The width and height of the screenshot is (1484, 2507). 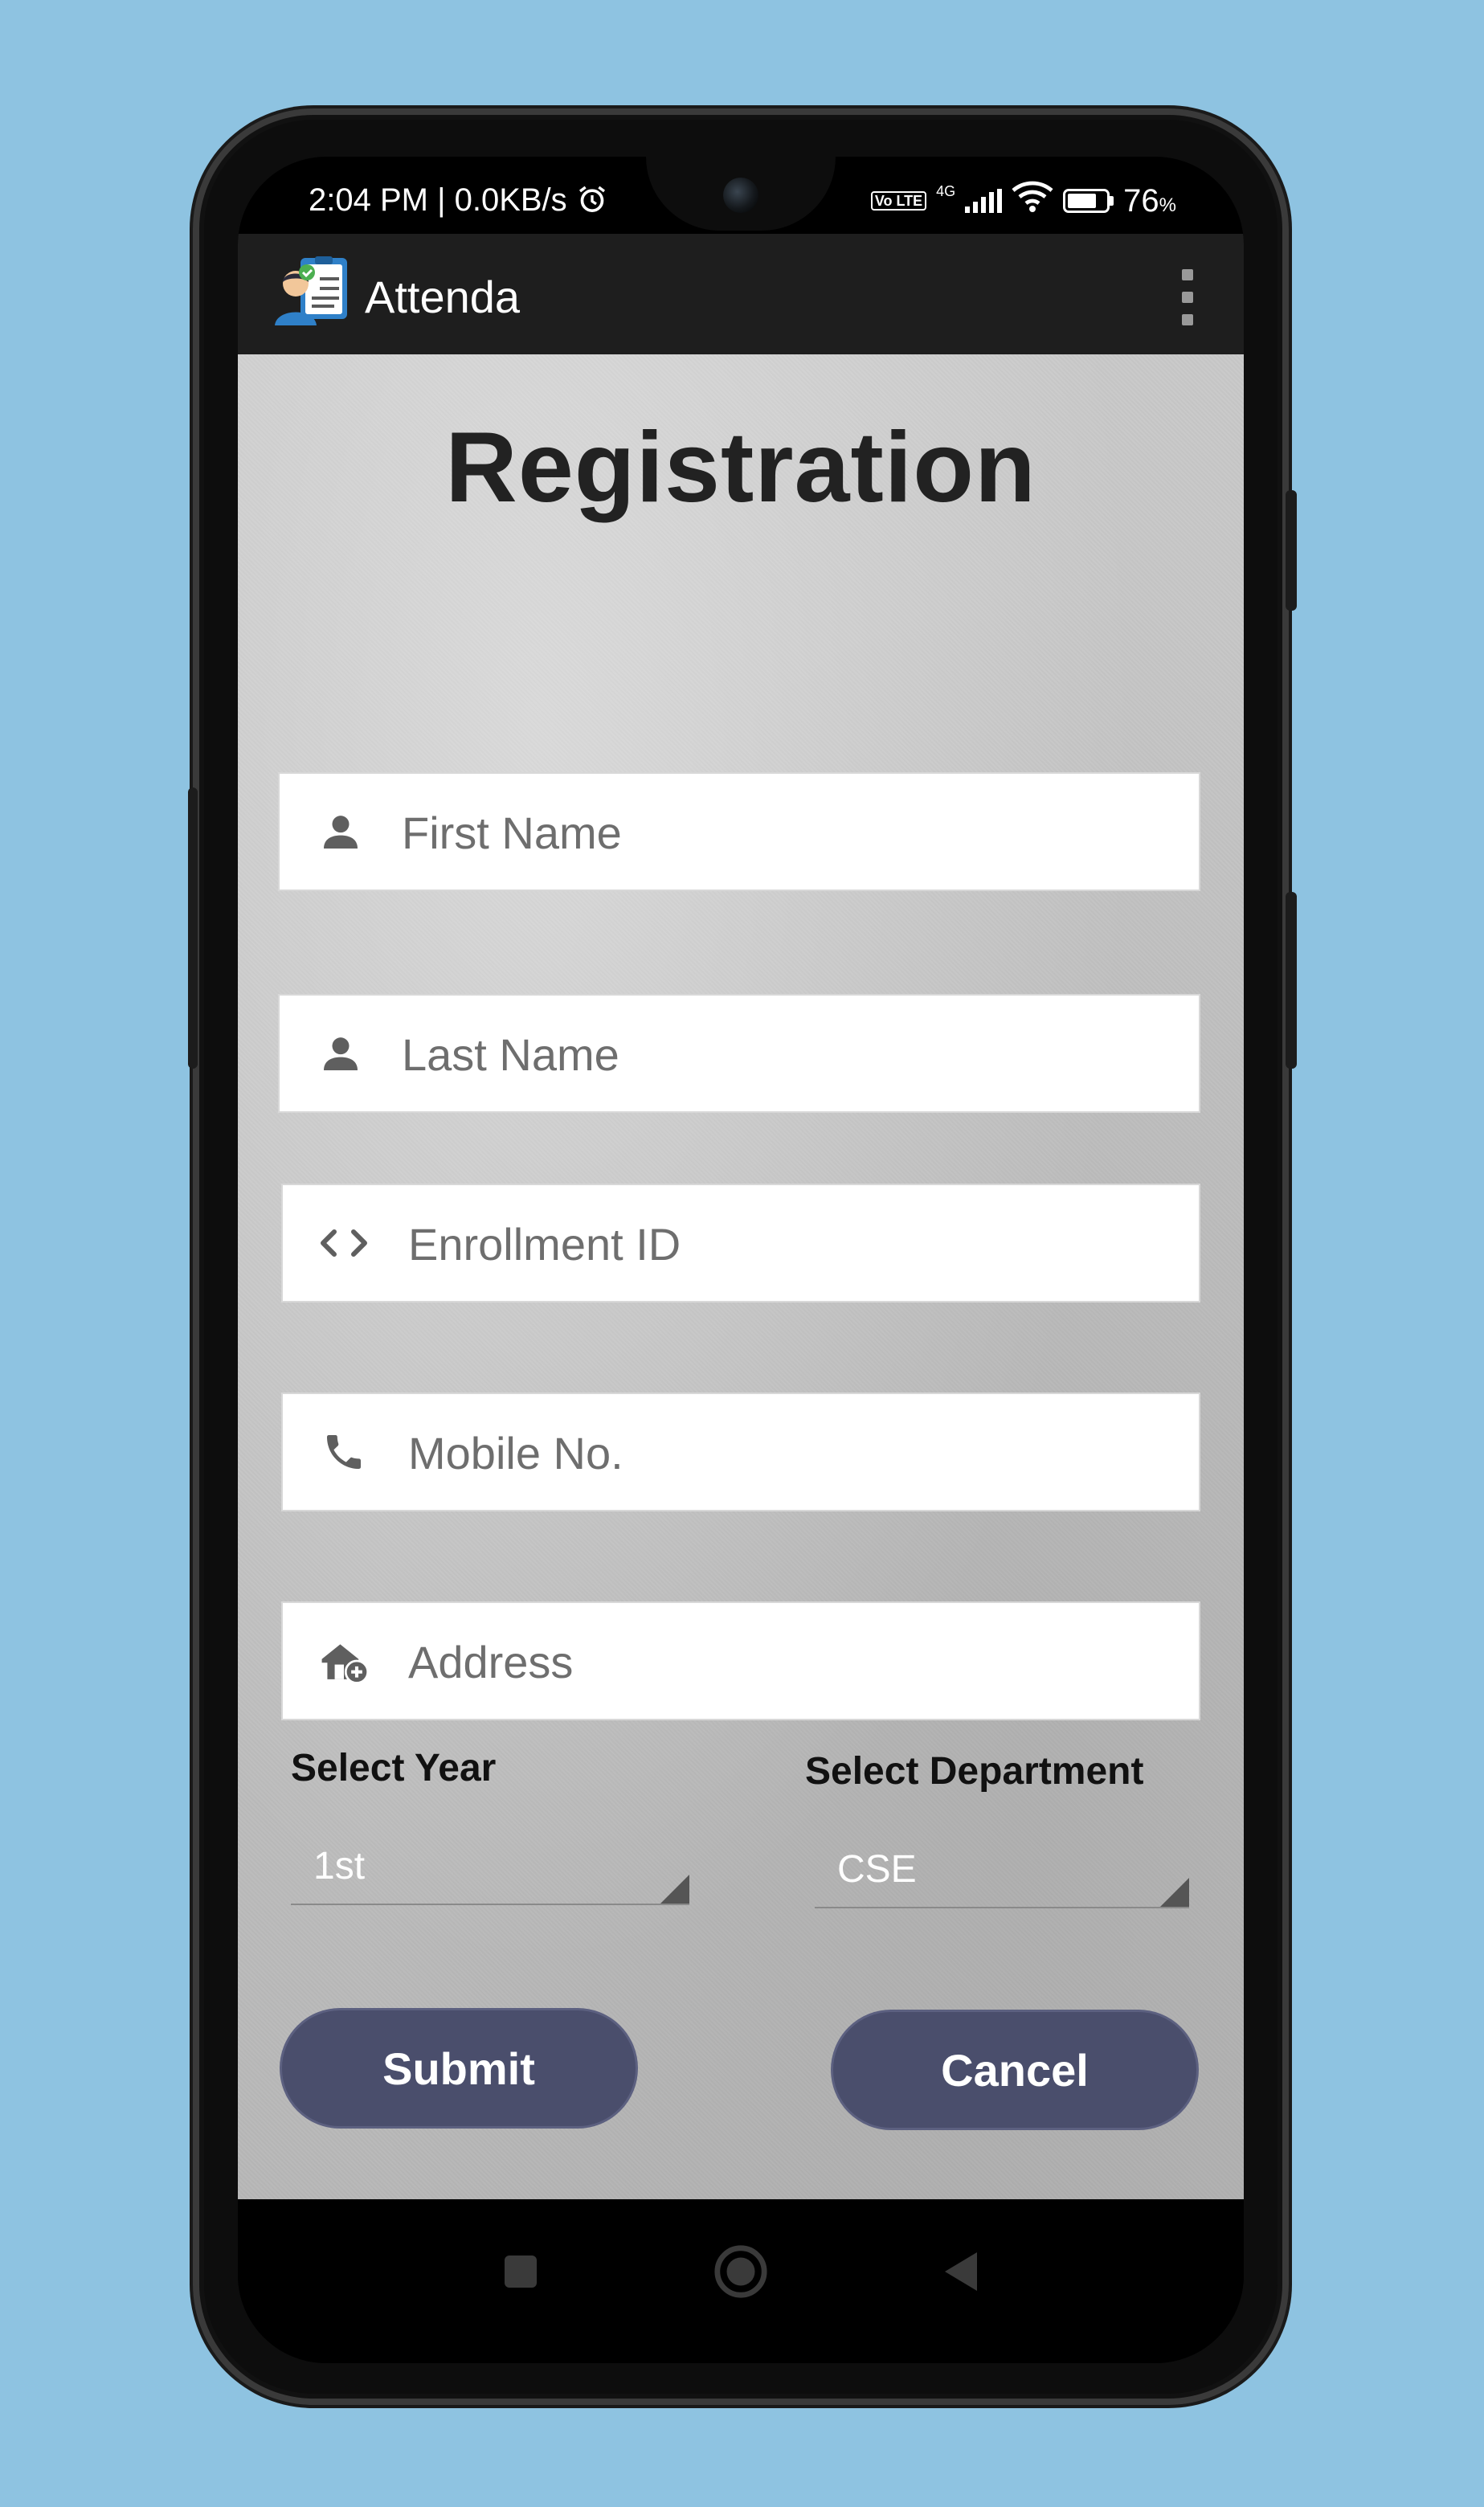 What do you see at coordinates (193, 928) in the screenshot?
I see `side-key` at bounding box center [193, 928].